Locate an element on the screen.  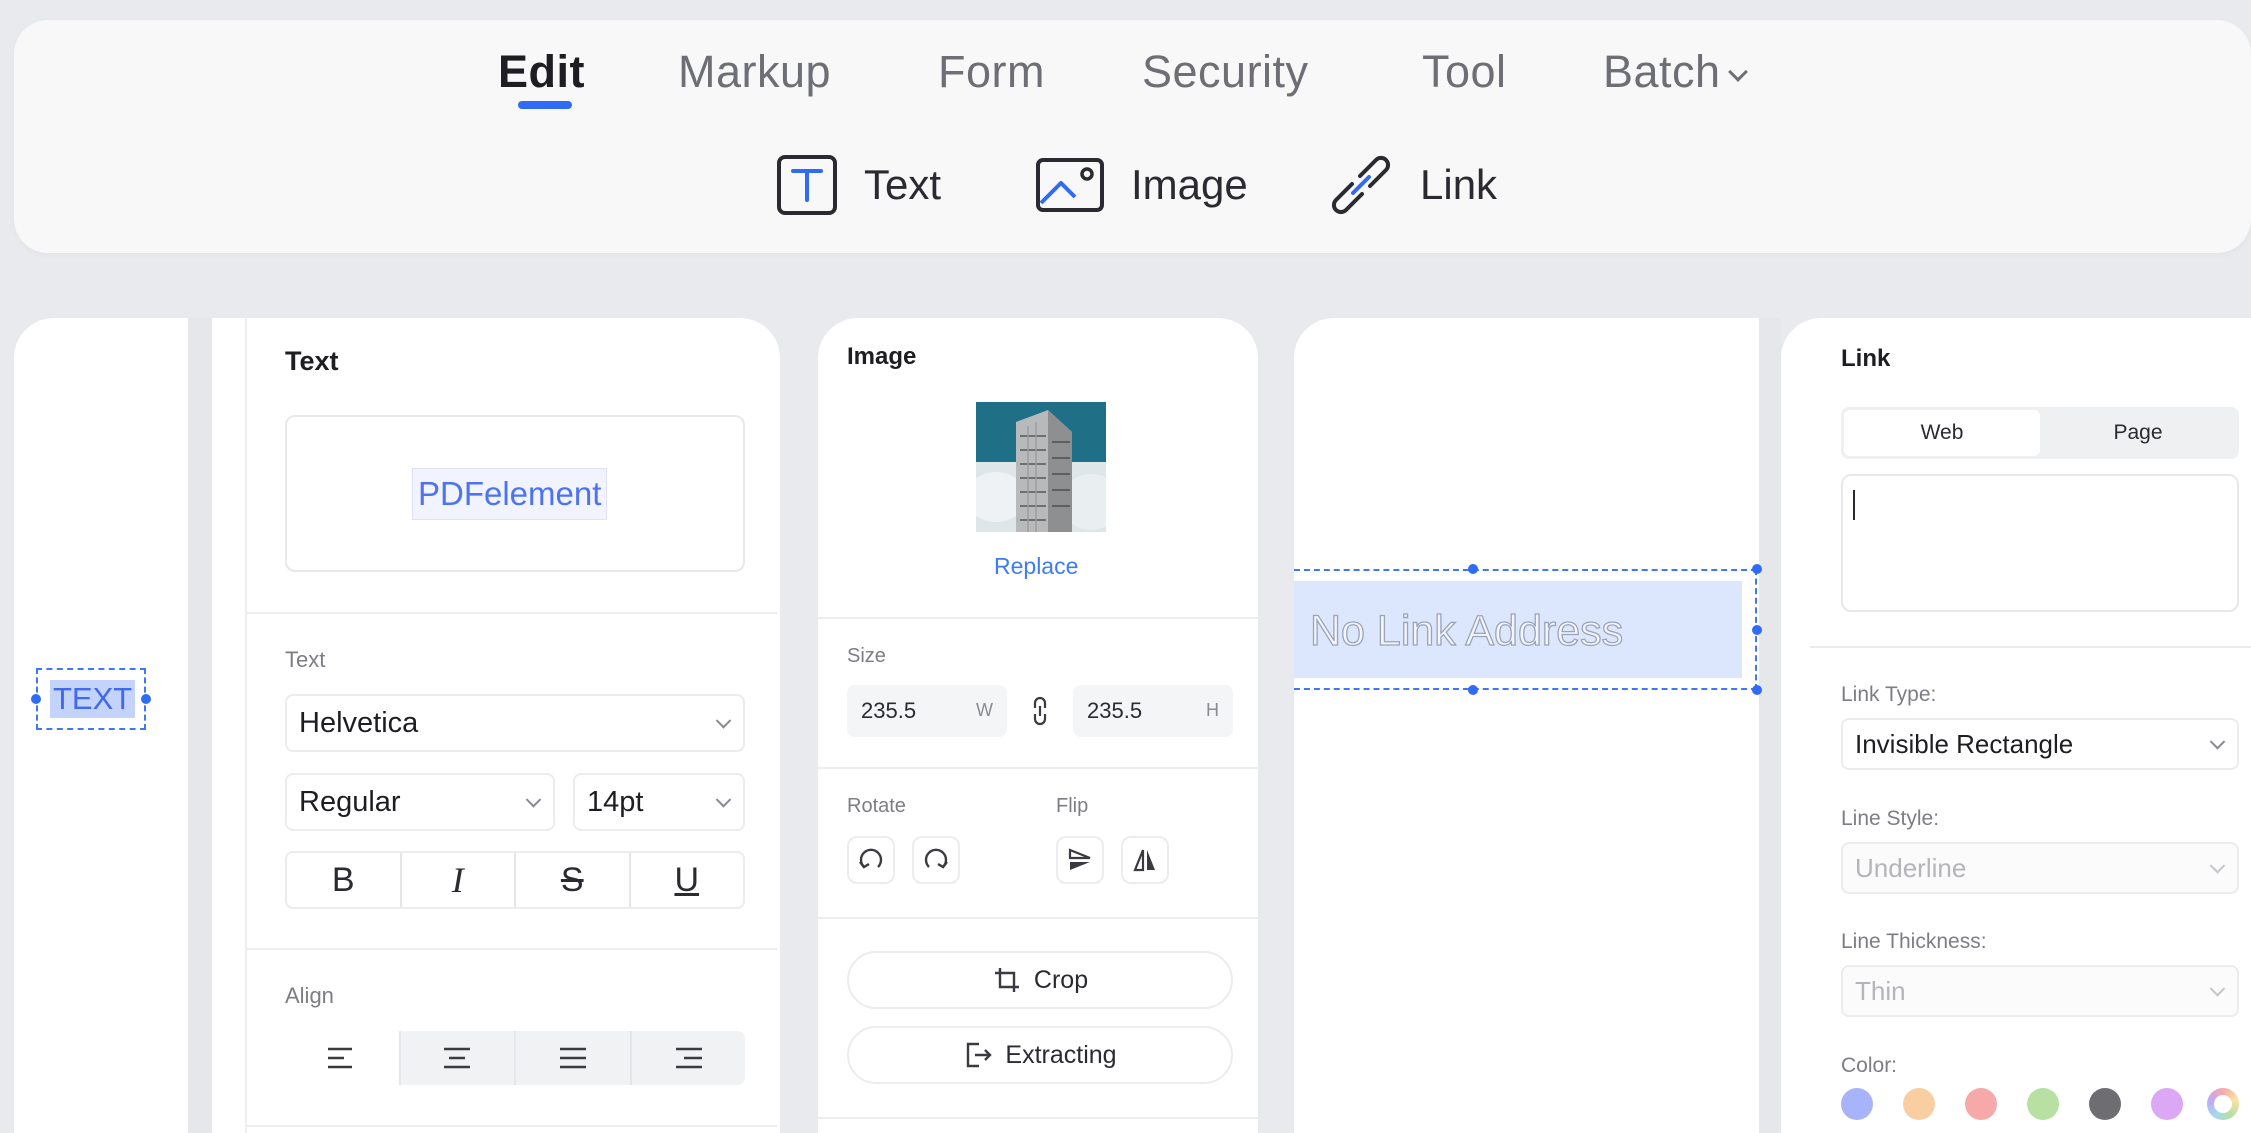
tool-text: Text is located at coordinates (858, 185).